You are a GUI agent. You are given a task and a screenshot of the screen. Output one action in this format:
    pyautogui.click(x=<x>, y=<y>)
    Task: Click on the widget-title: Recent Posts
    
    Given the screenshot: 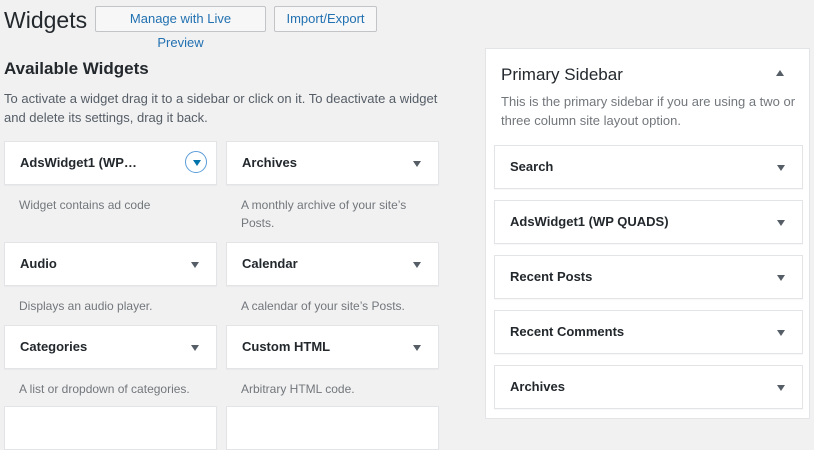 What is the action you would take?
    pyautogui.click(x=551, y=276)
    